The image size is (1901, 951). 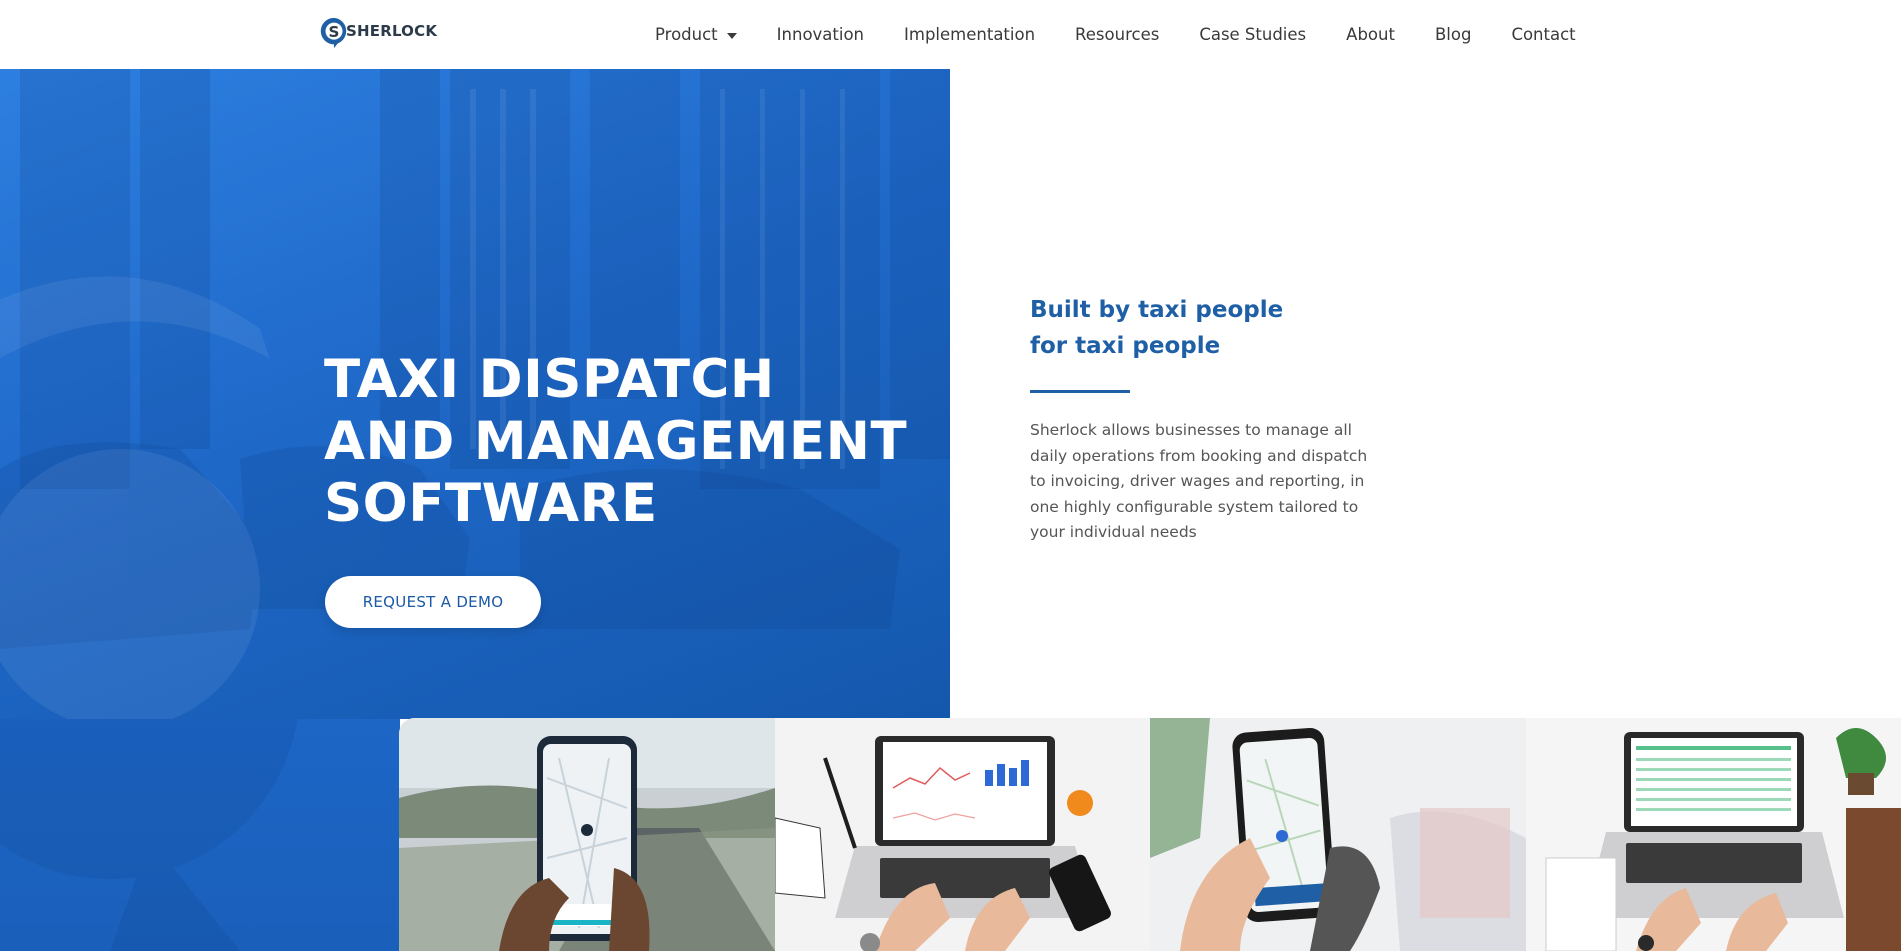 What do you see at coordinates (820, 34) in the screenshot?
I see `nav-innovation: Innovation` at bounding box center [820, 34].